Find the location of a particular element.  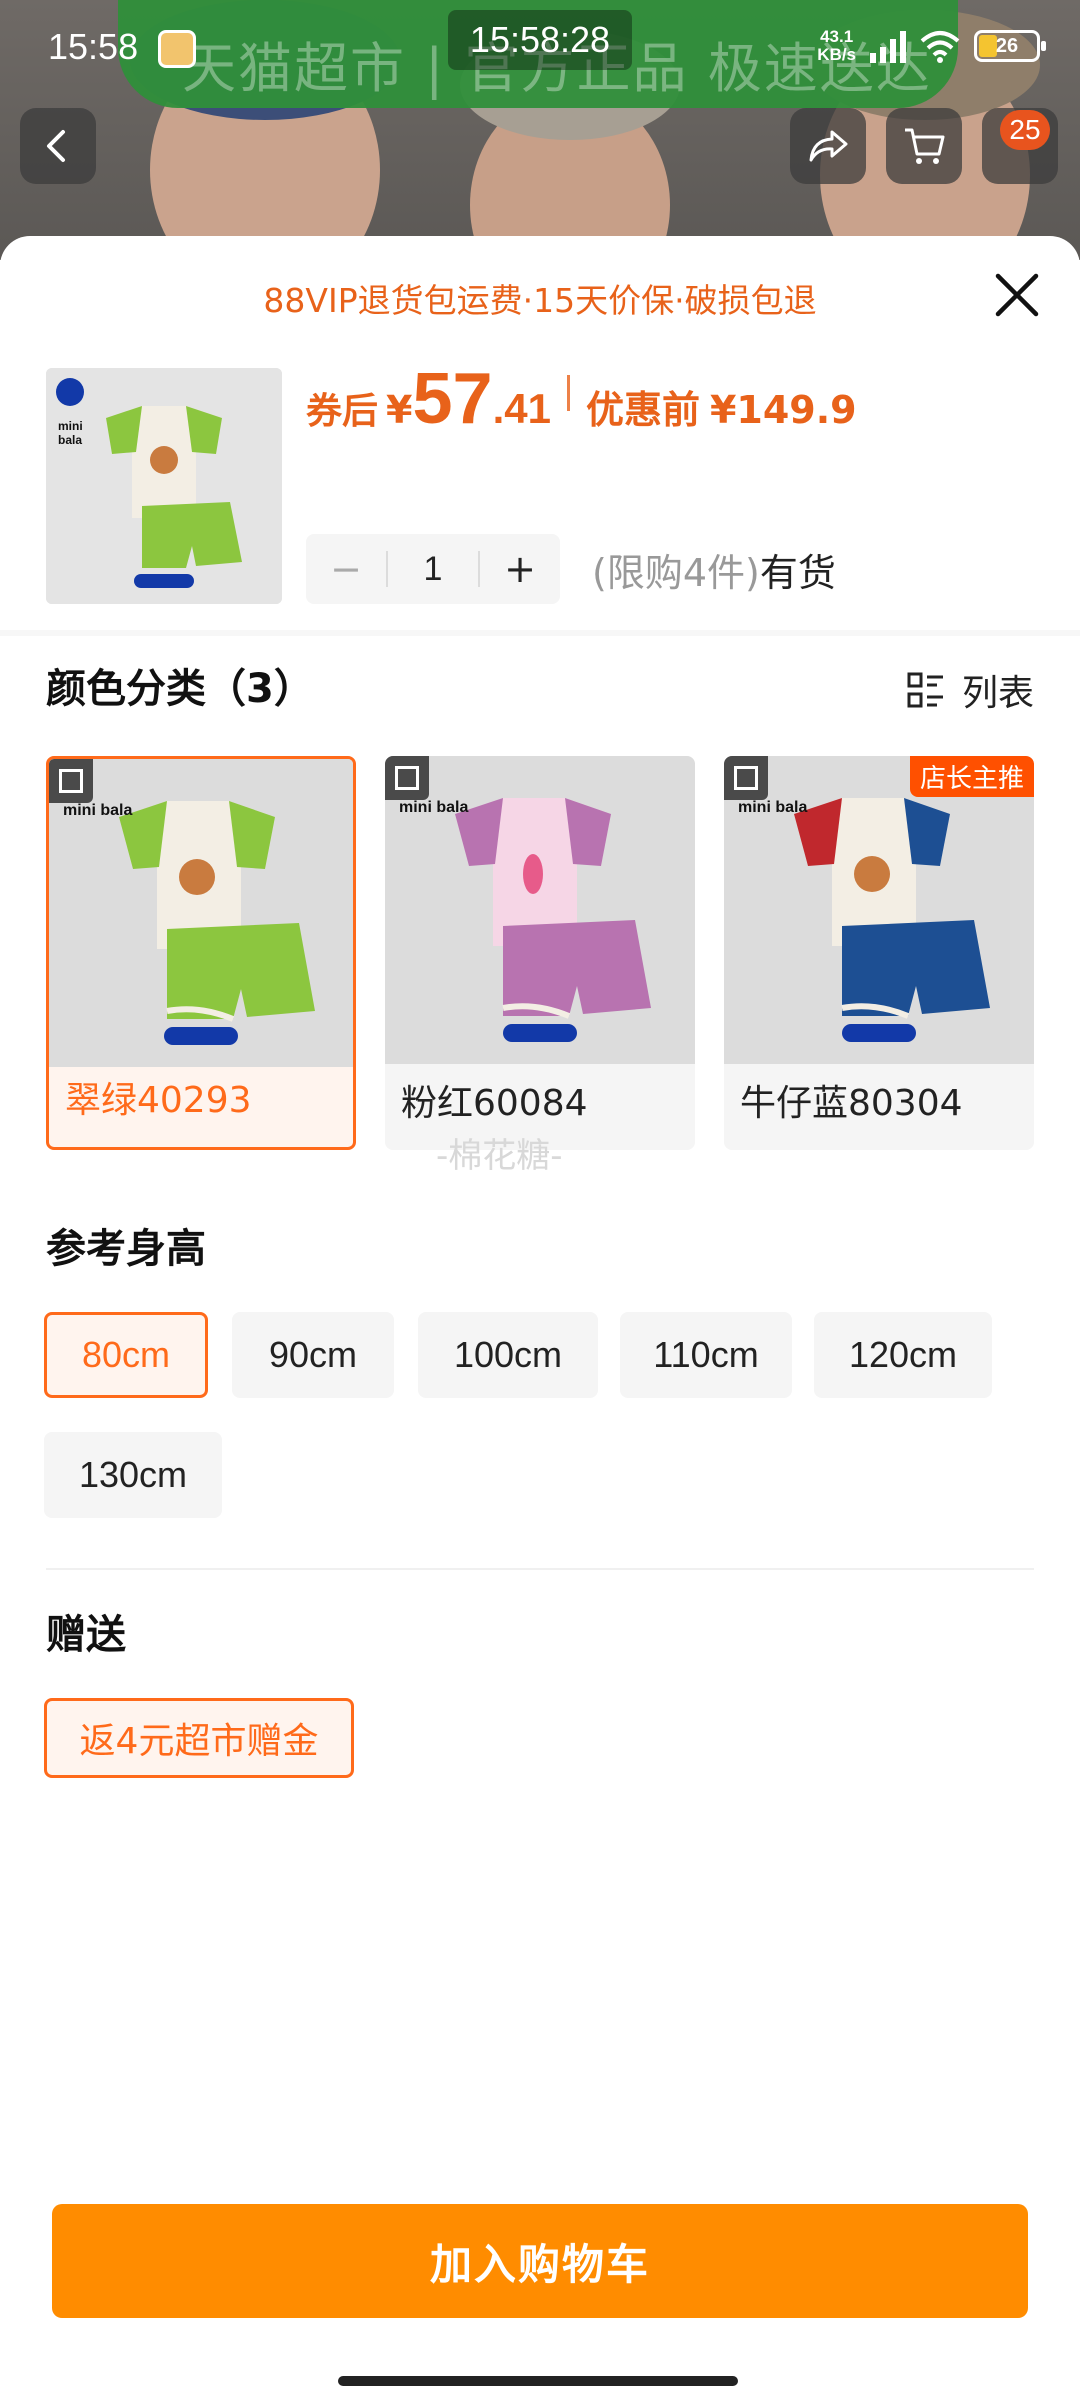

share-button is located at coordinates (828, 146).